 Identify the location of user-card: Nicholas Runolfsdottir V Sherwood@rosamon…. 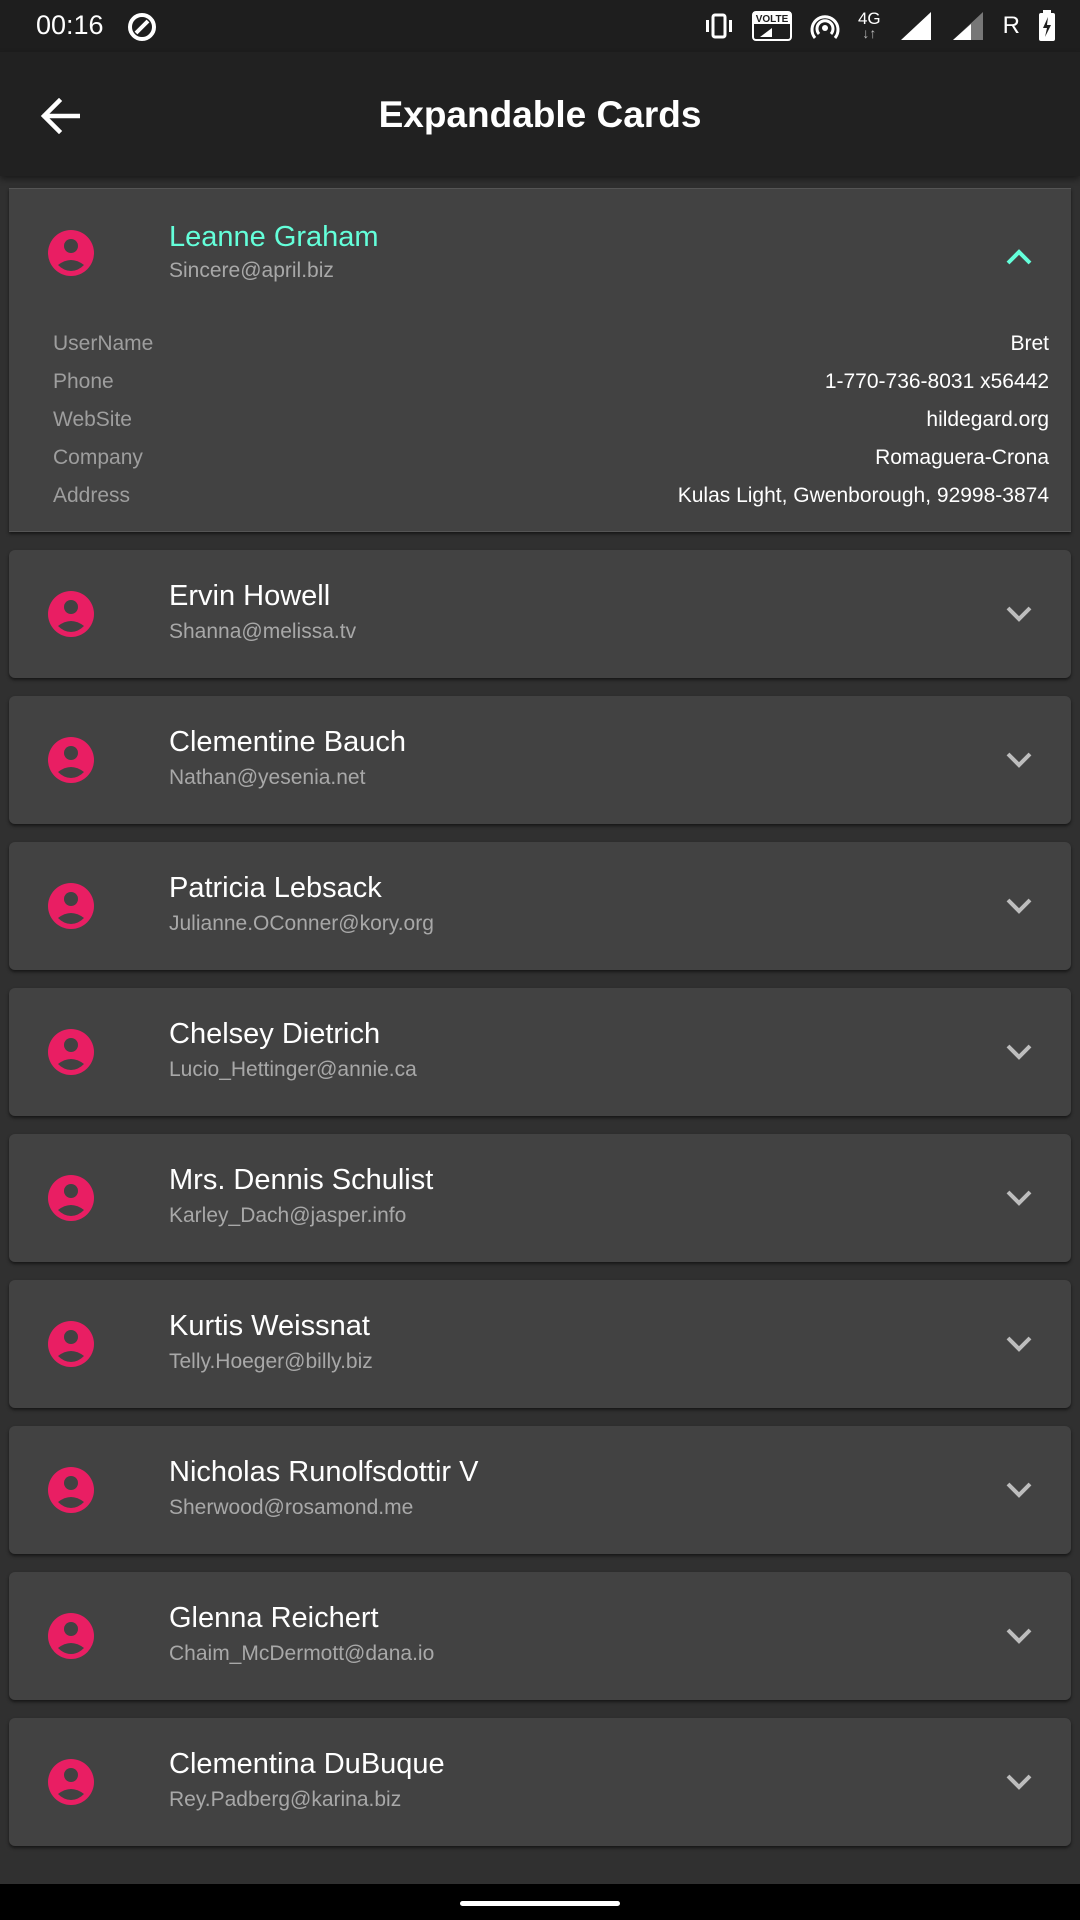
(540, 1490).